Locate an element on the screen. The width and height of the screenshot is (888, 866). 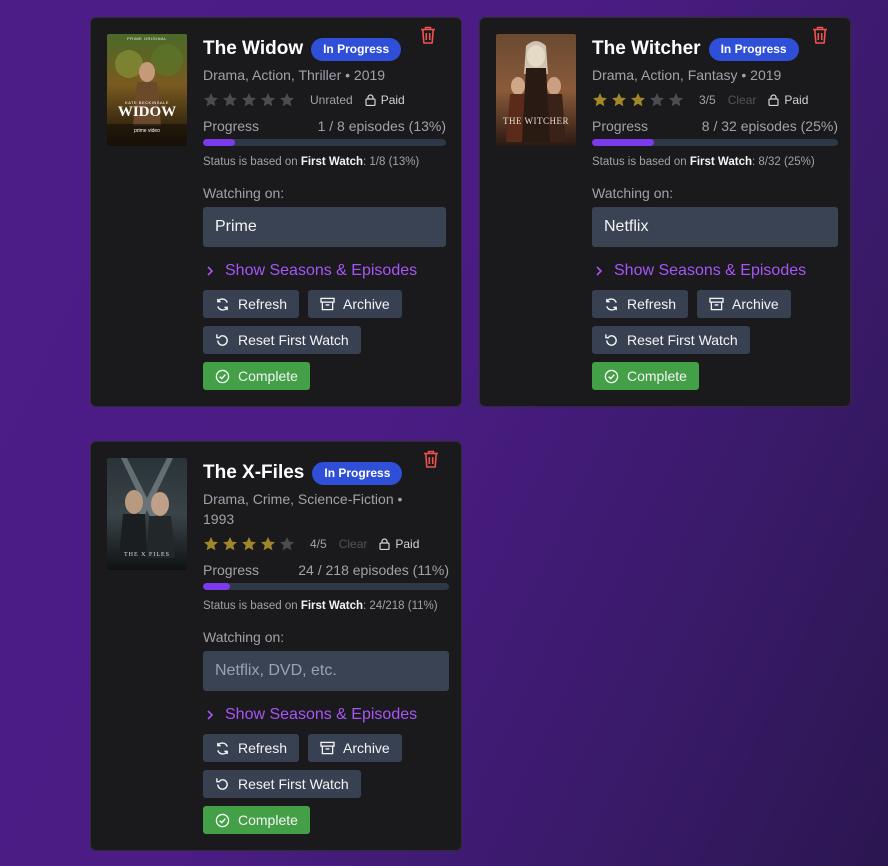
poster-caption-top: PRIME ORIGINAL is located at coordinates (147, 38).